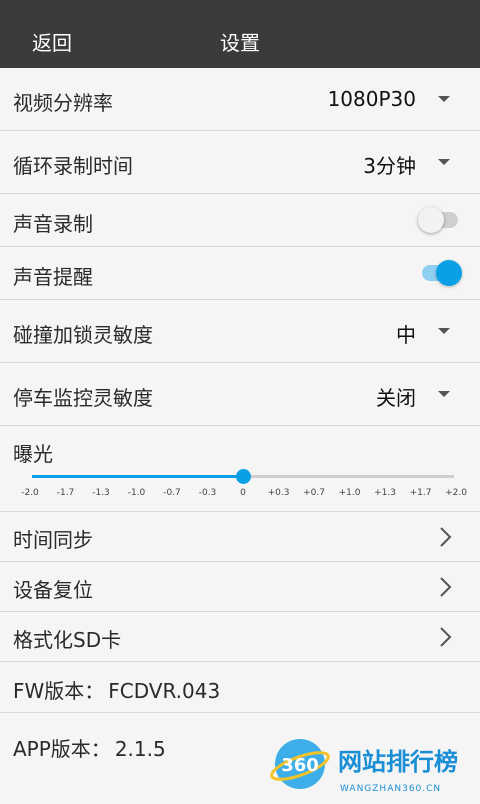  What do you see at coordinates (240, 637) in the screenshot?
I see `setting-format-sd: 格式化SD卡` at bounding box center [240, 637].